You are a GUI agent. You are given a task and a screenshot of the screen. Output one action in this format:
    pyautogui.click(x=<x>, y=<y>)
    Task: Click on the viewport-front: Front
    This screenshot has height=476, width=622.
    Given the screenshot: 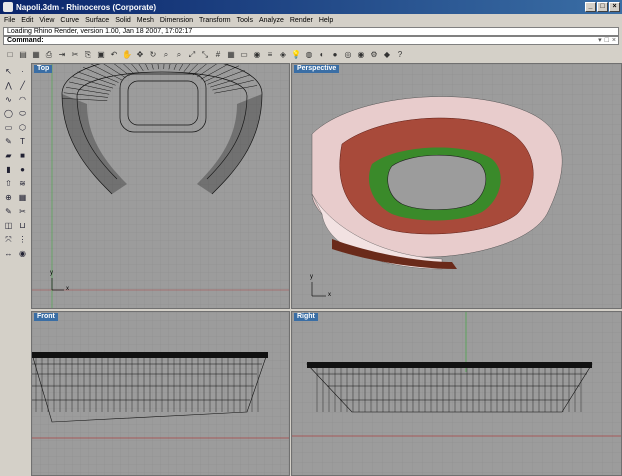 What is the action you would take?
    pyautogui.click(x=160, y=393)
    